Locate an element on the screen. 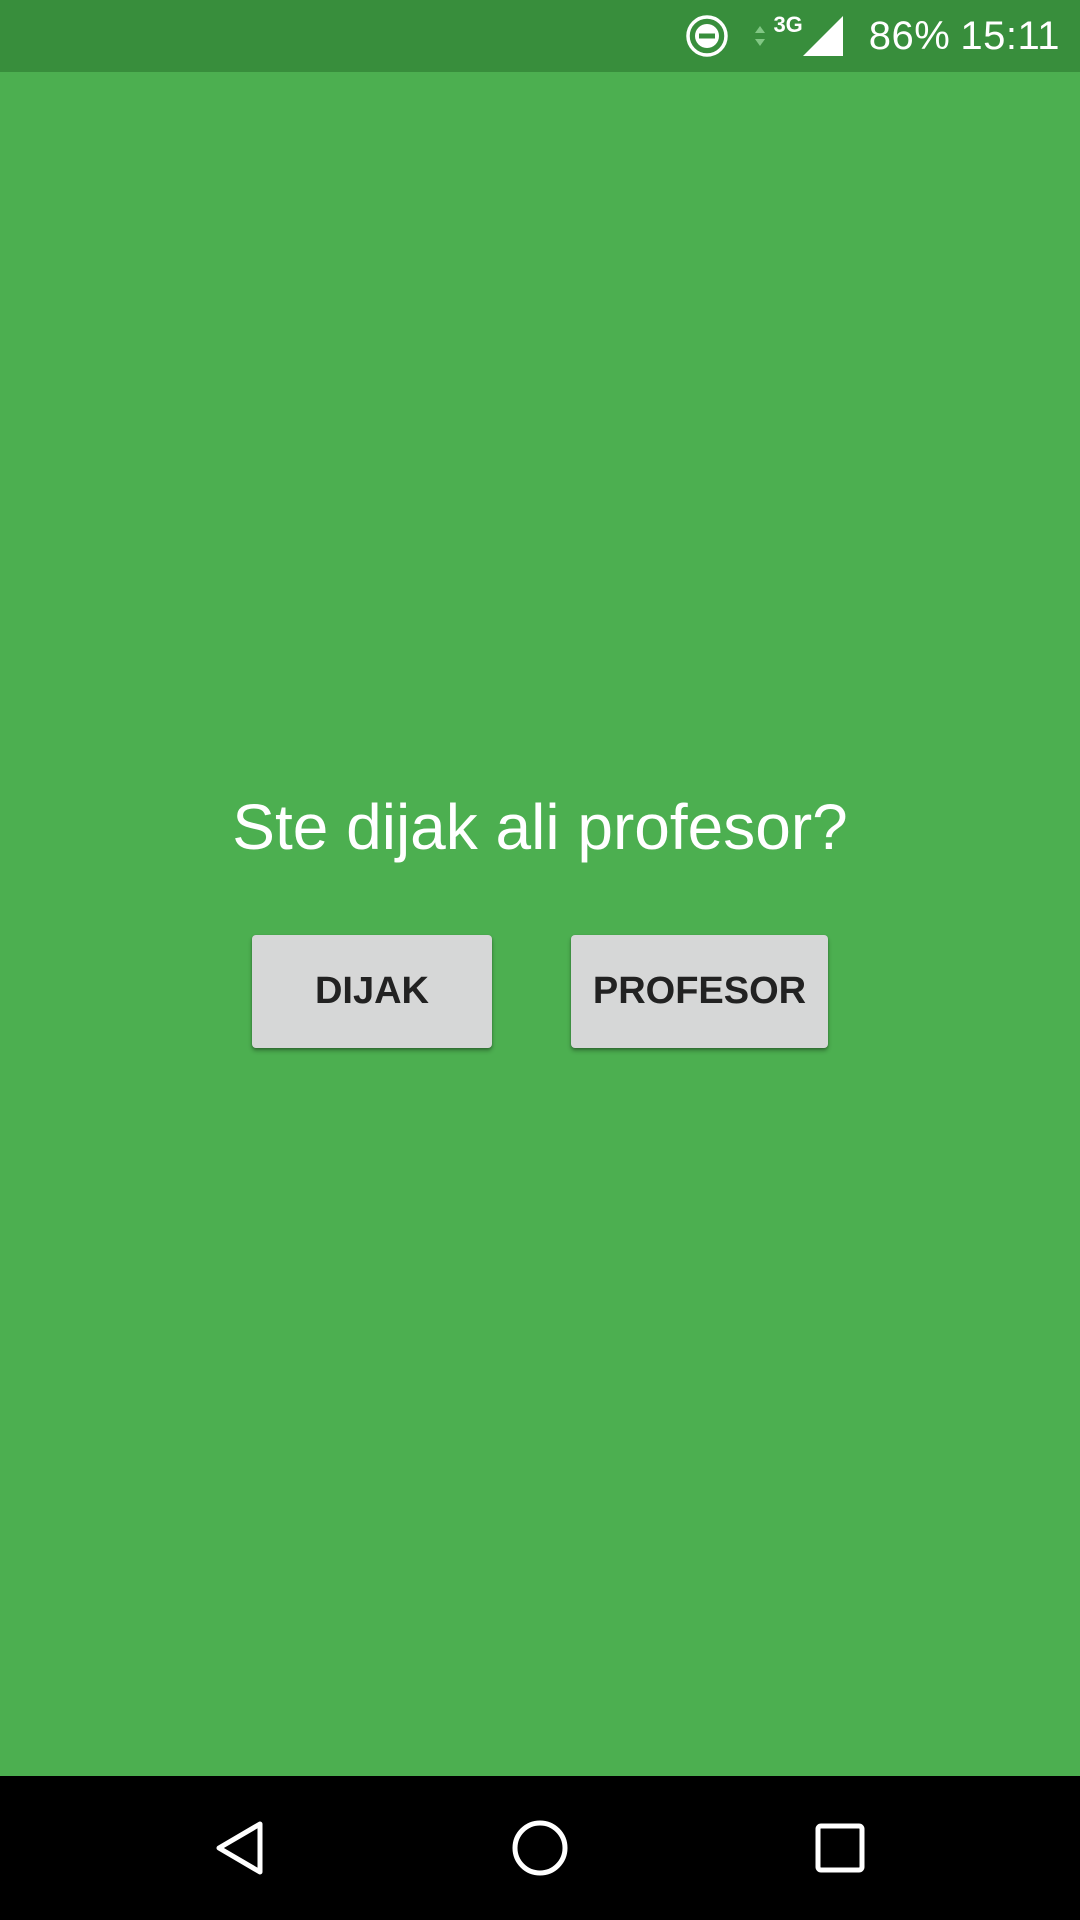  battery-percent: 86% is located at coordinates (909, 35).